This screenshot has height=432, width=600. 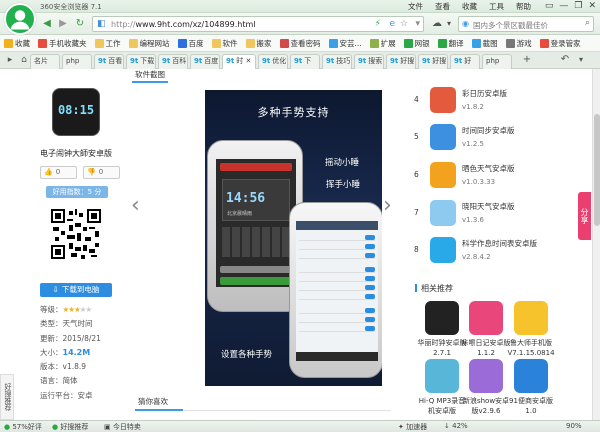 I want to click on scrollbar-thumb, so click(x=597, y=170).